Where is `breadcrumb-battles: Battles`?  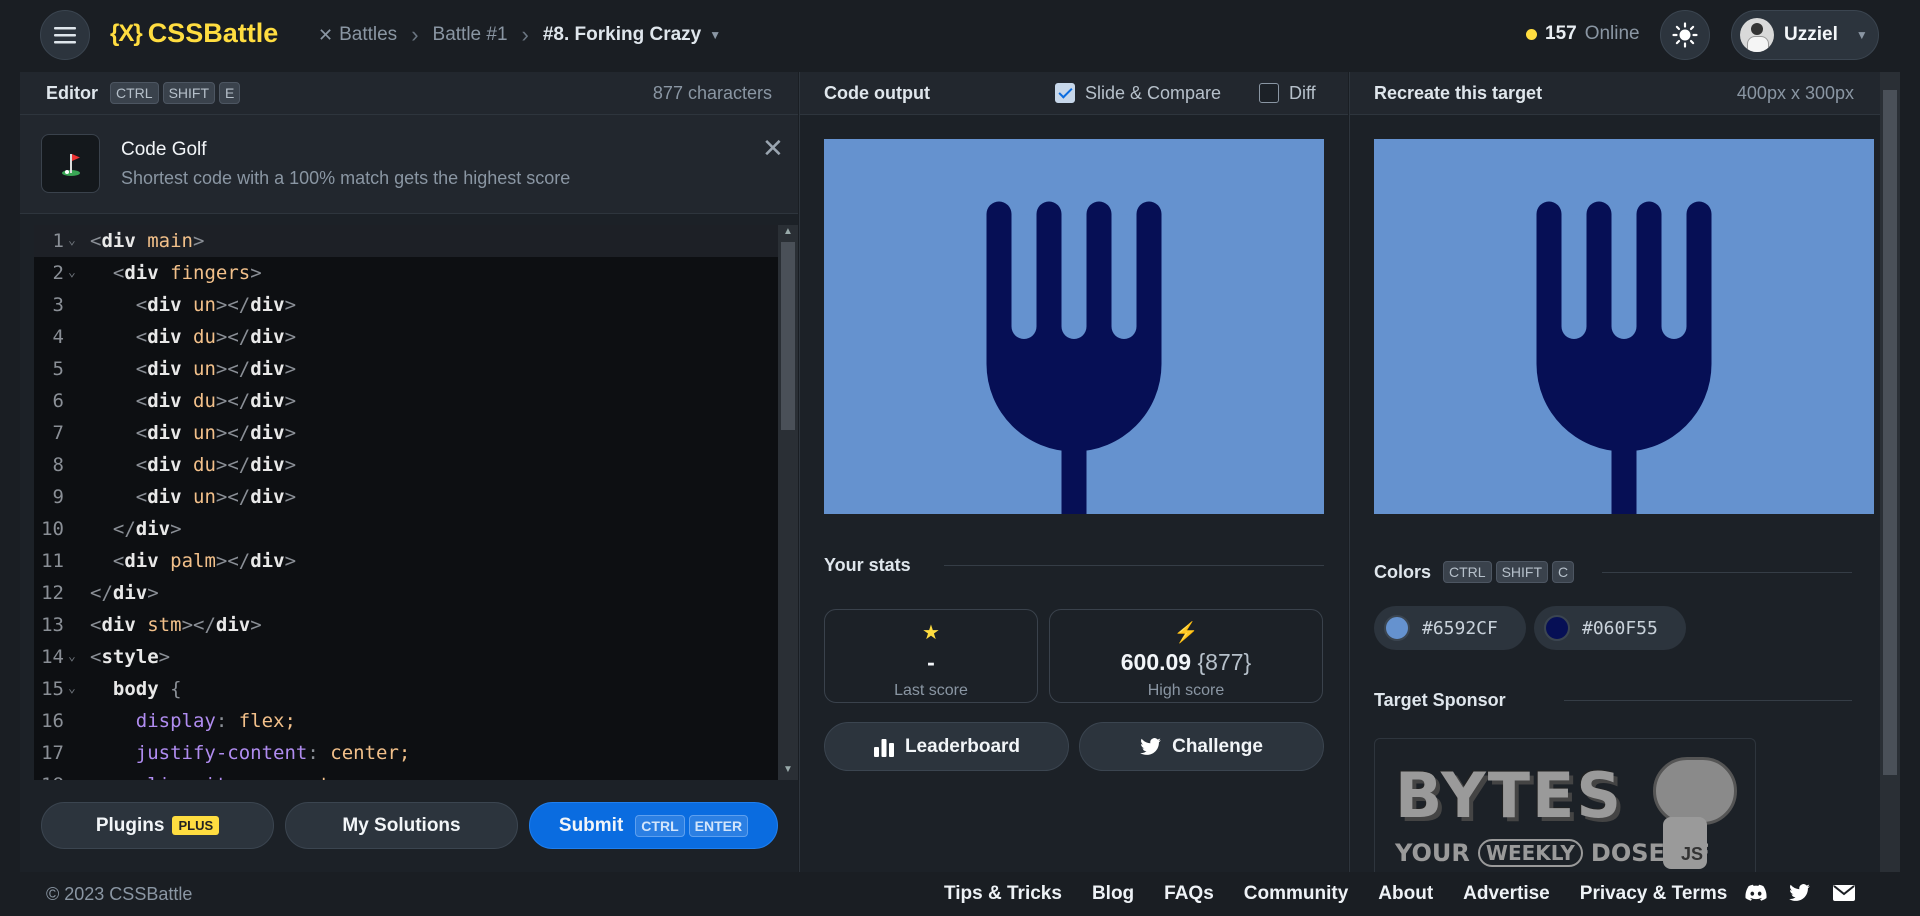
breadcrumb-battles: Battles is located at coordinates (368, 35).